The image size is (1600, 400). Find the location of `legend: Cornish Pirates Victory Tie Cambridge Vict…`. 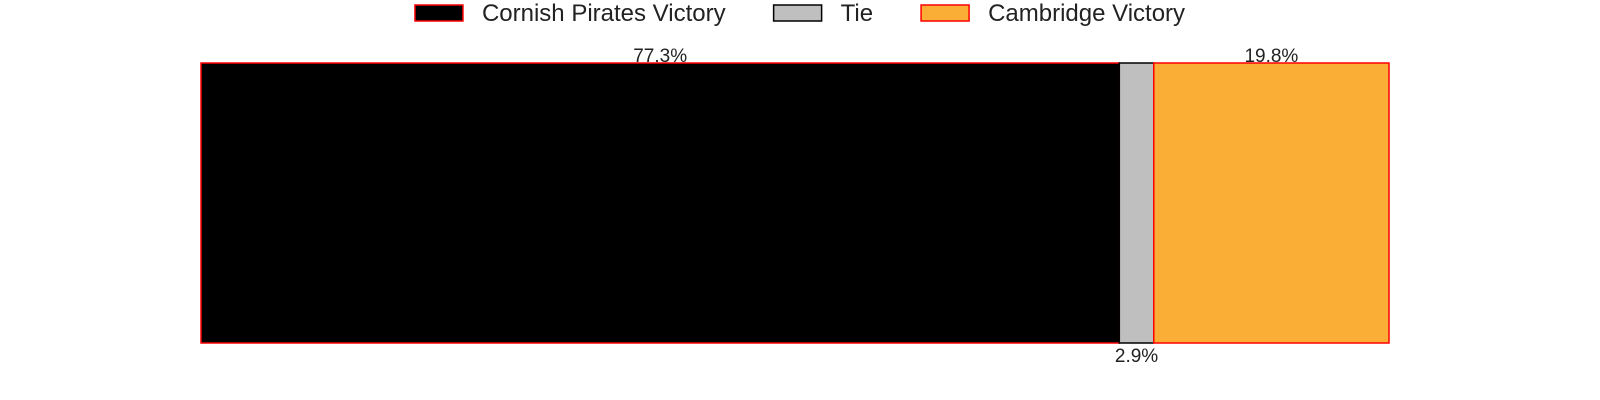

legend: Cornish Pirates Victory Tie Cambridge Vict… is located at coordinates (799, 13).